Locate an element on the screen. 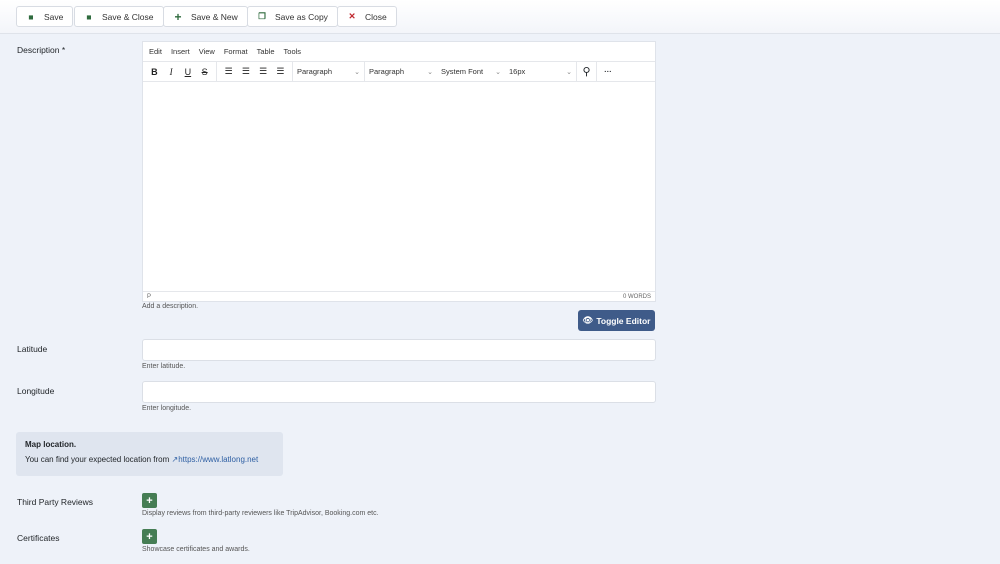  alert-title: Map location. is located at coordinates (51, 444).